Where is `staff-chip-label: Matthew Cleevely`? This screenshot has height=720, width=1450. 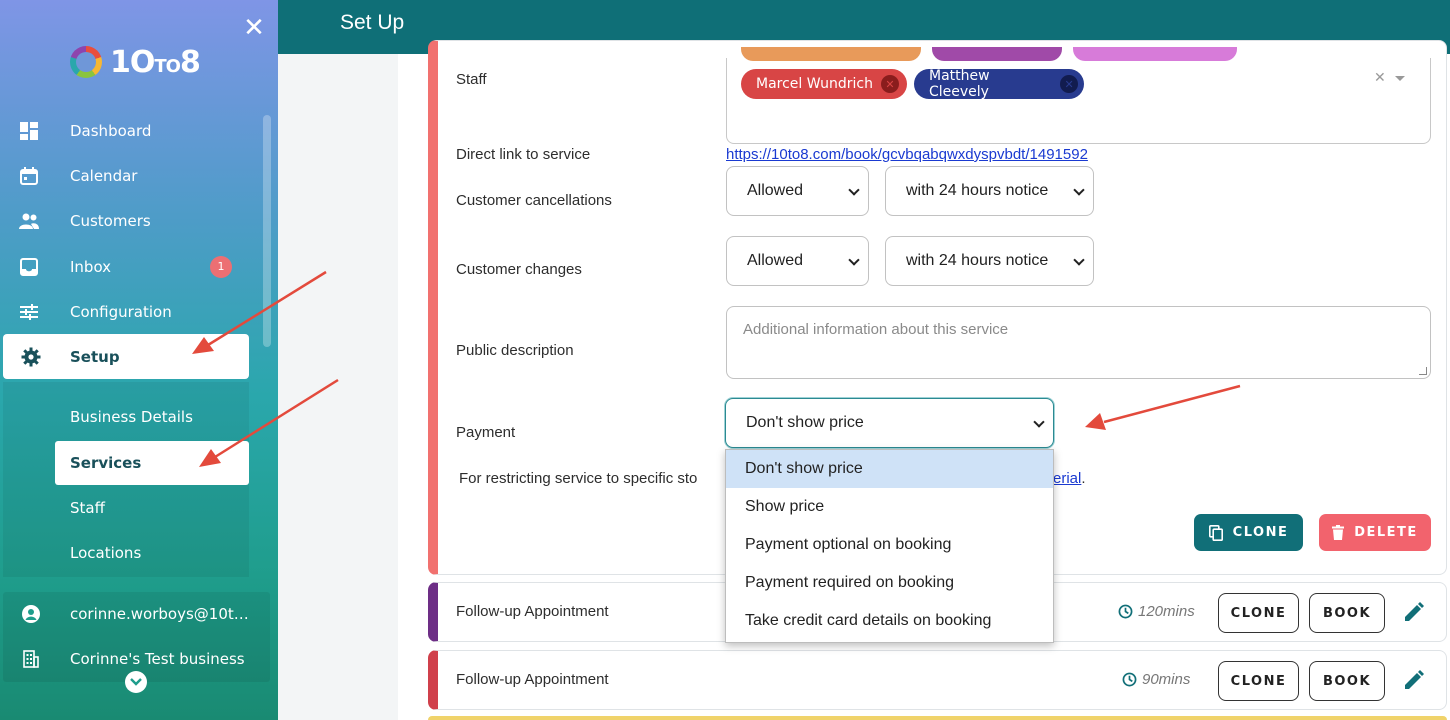
staff-chip-label: Matthew Cleevely is located at coordinates (959, 84).